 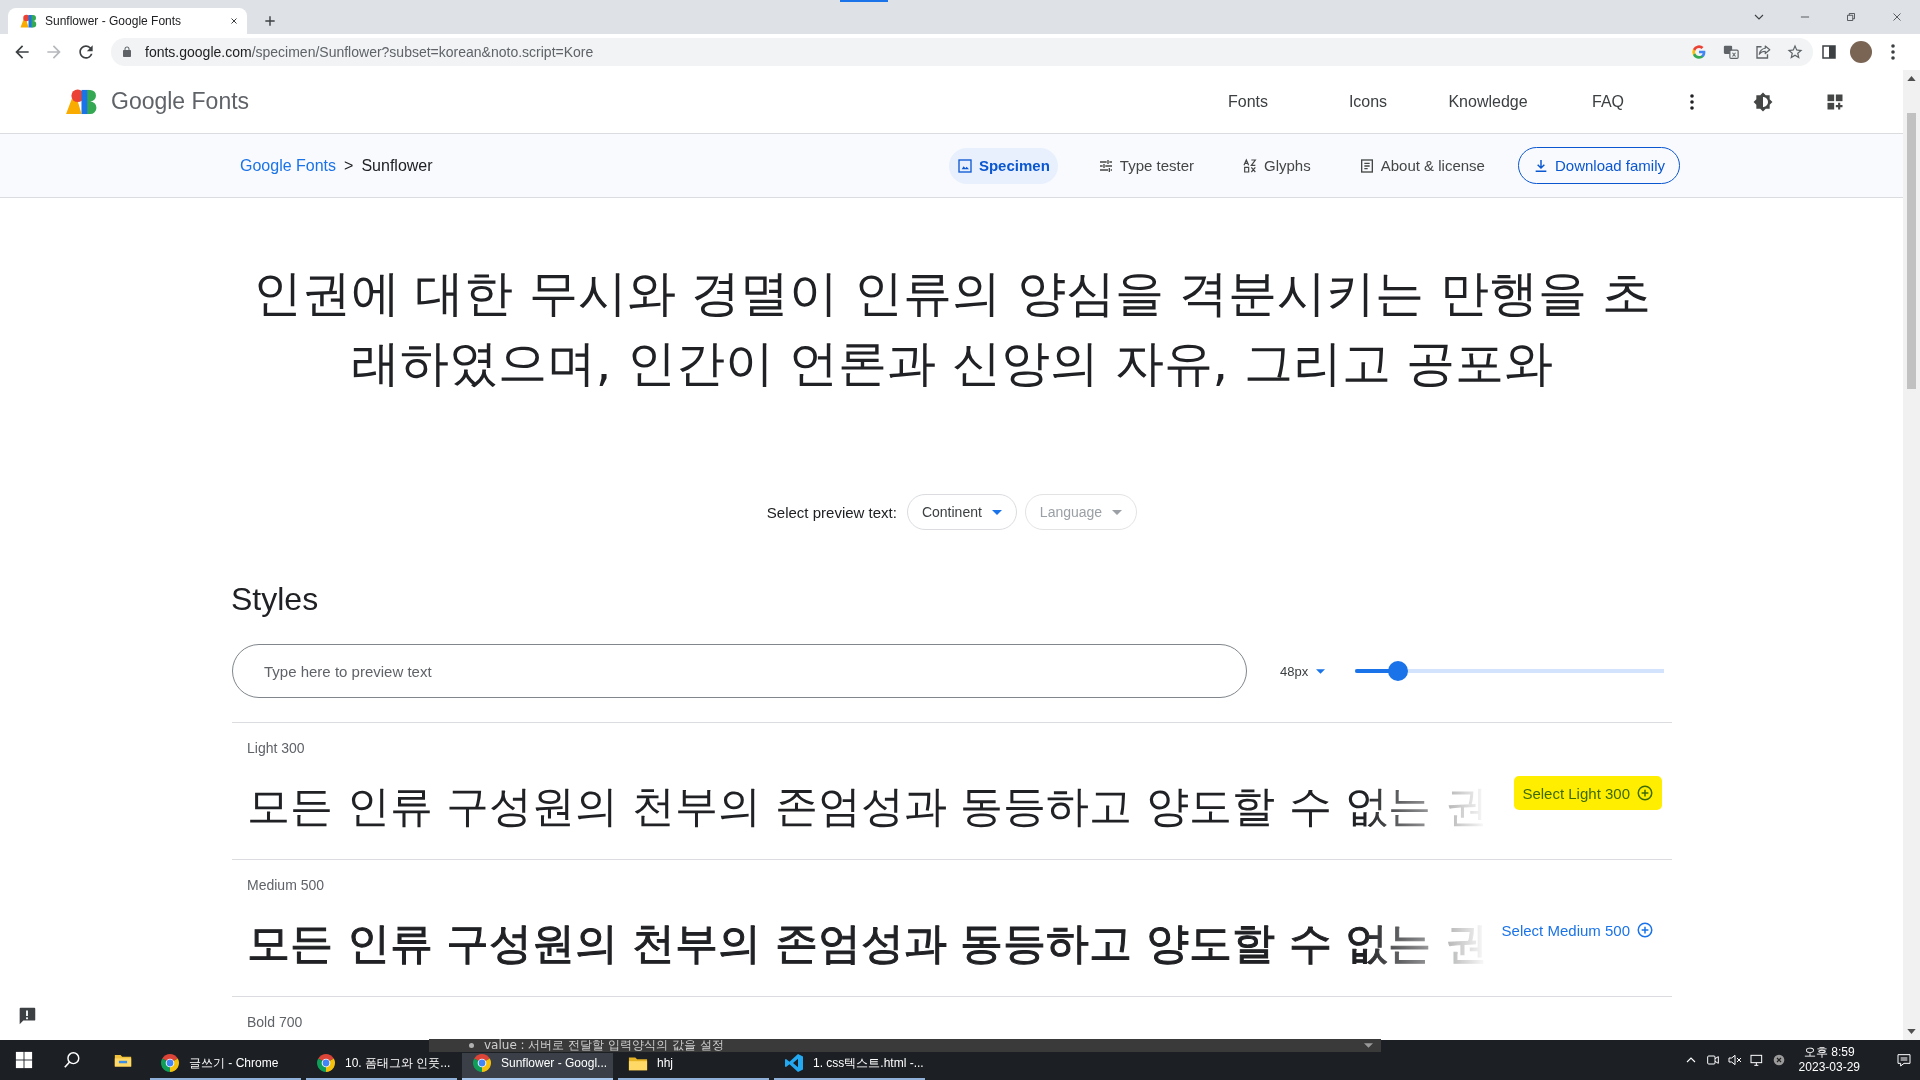 I want to click on page-tab: About & license, so click(x=1421, y=165).